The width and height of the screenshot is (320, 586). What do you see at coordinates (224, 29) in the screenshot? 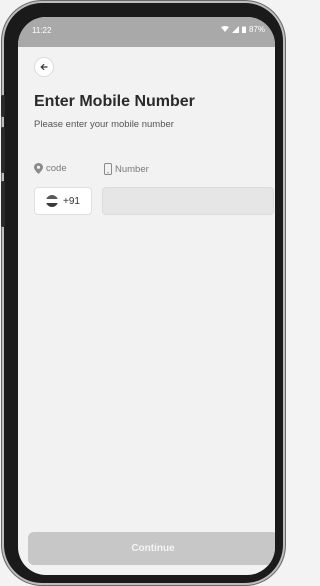
I see `wifi-icon` at bounding box center [224, 29].